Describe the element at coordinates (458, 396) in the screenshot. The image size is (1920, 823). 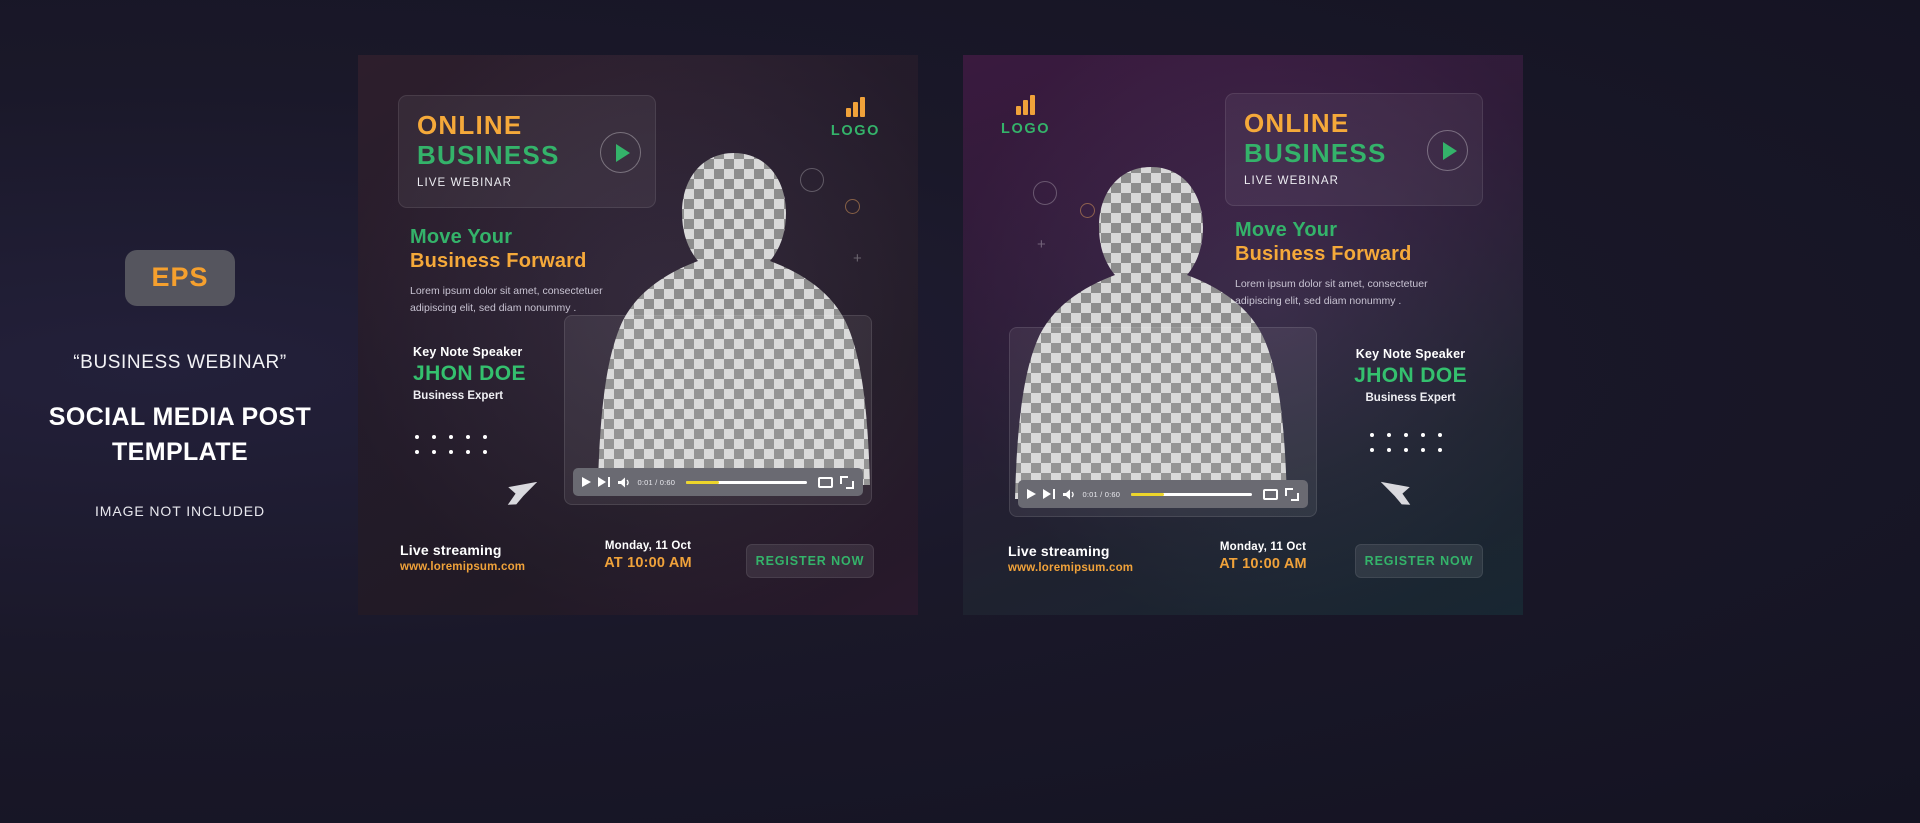
I see `speaker-title-a: Business Expert` at that location.